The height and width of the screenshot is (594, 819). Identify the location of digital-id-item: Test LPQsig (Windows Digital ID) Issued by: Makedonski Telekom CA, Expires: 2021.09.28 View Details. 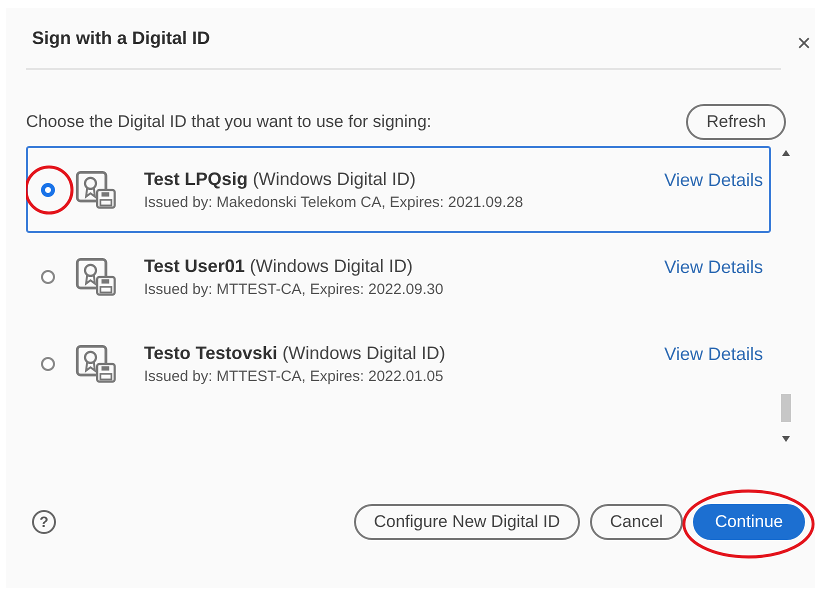
(398, 189).